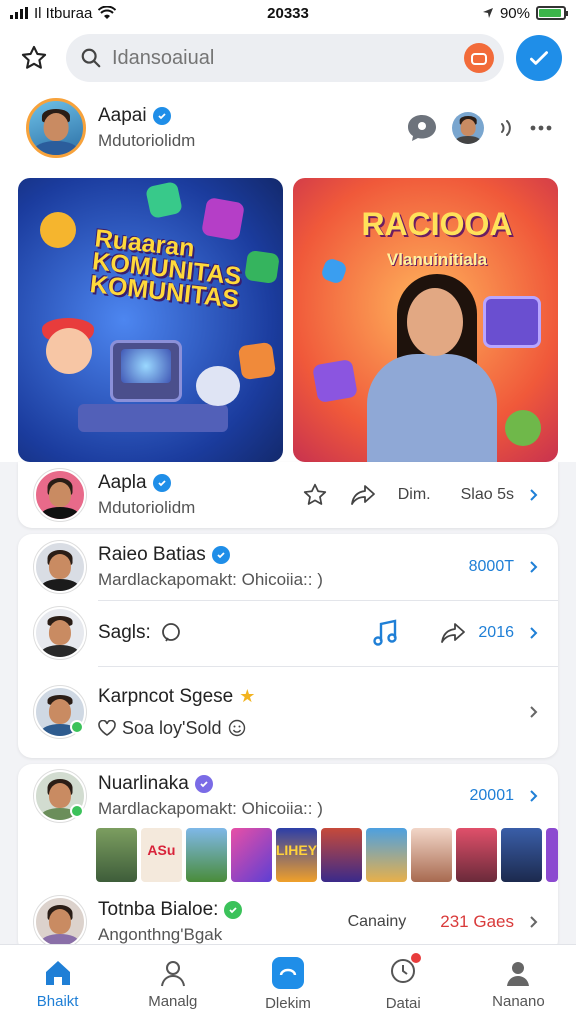 Image resolution: width=576 pixels, height=1024 pixels. Describe the element at coordinates (496, 632) in the screenshot. I see `row-meta: 2016` at that location.